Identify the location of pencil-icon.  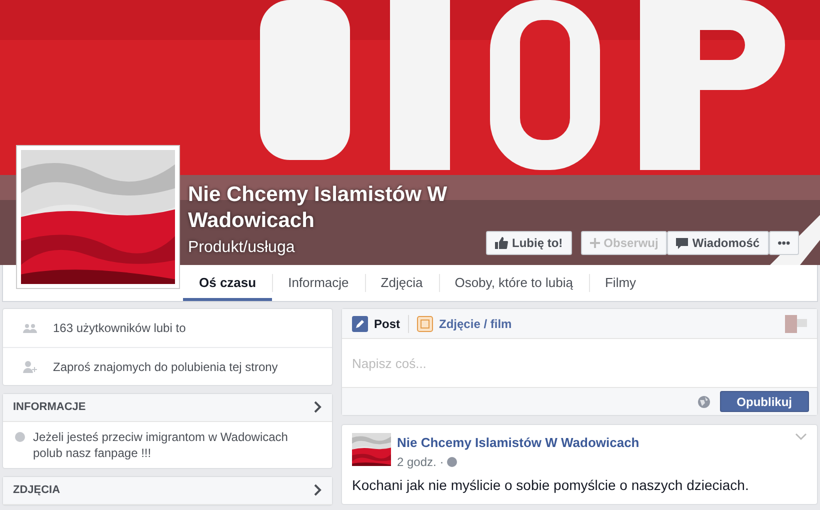
(360, 324).